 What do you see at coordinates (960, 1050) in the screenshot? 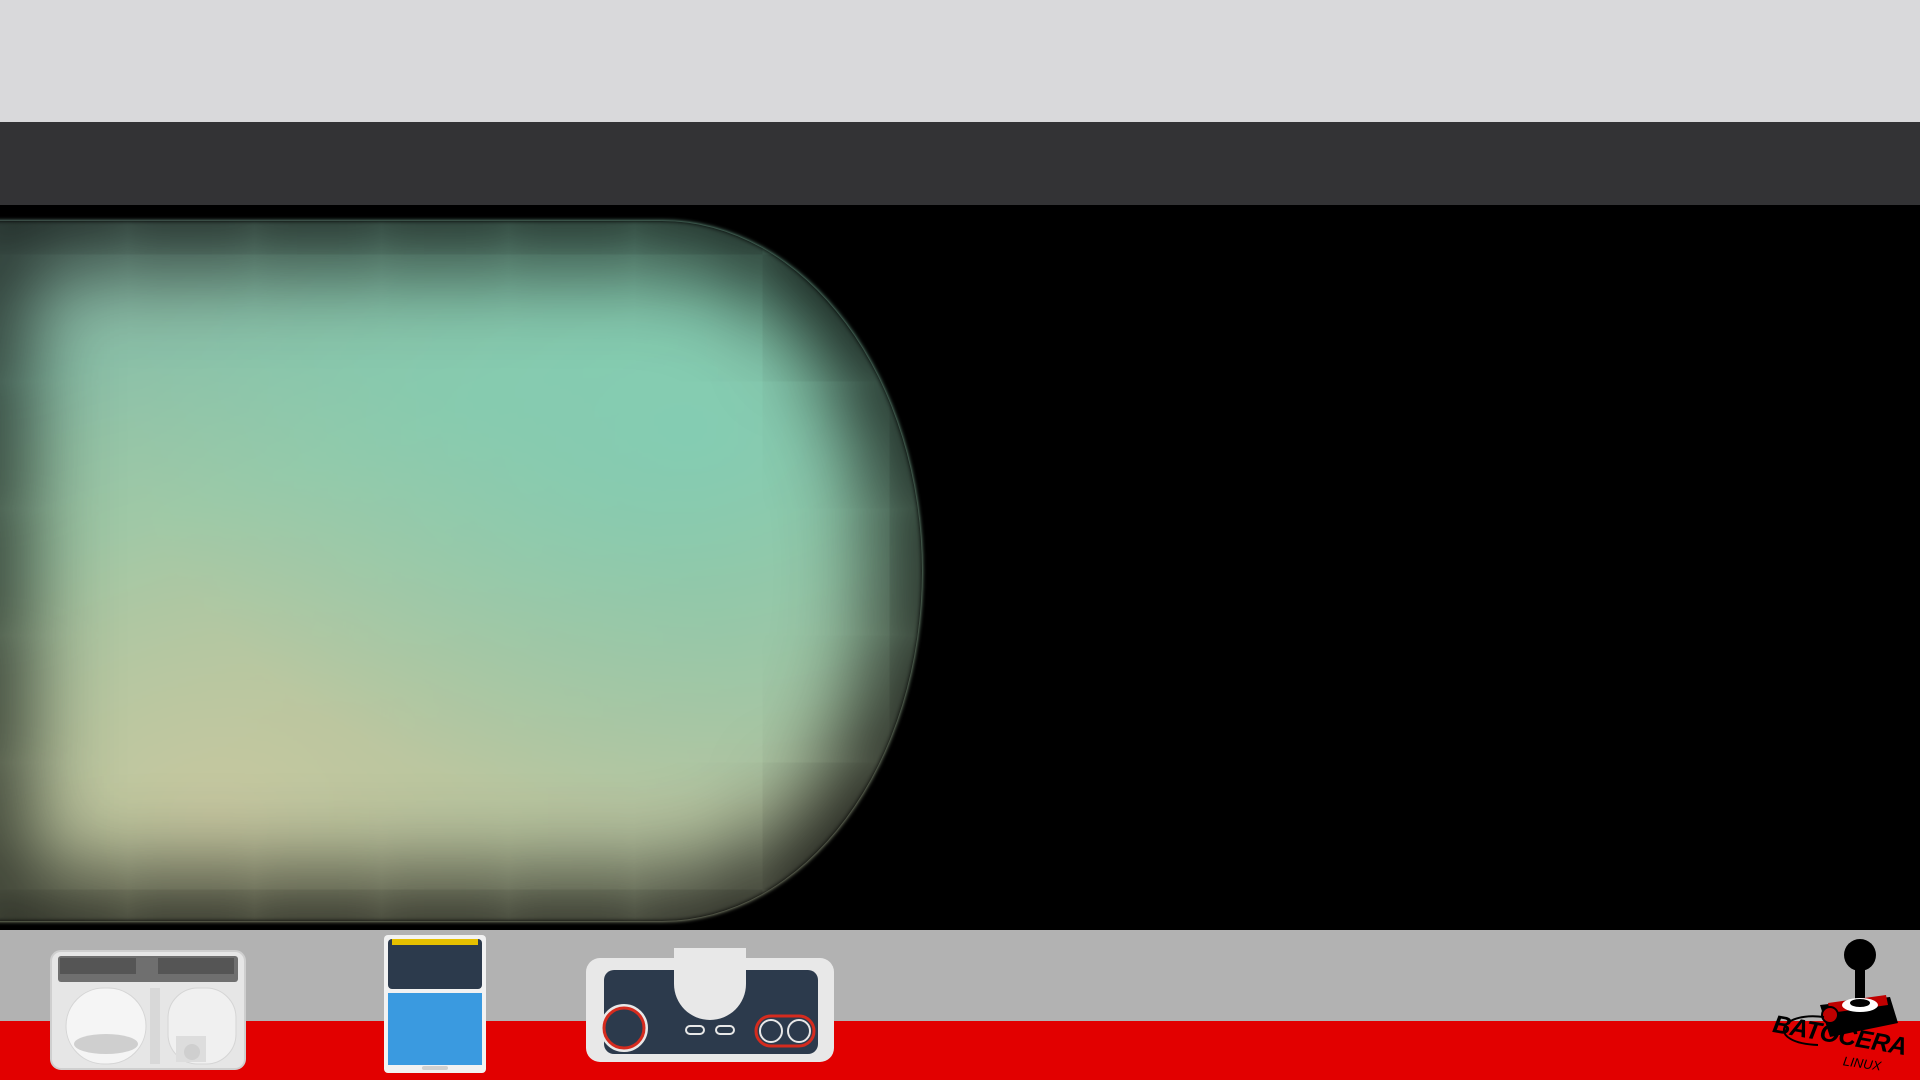
I see `bottom-bar-red` at bounding box center [960, 1050].